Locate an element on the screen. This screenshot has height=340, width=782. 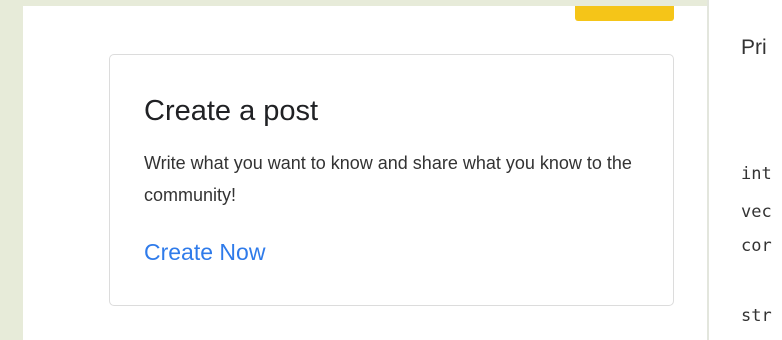
card-title: Create a post is located at coordinates (231, 111).